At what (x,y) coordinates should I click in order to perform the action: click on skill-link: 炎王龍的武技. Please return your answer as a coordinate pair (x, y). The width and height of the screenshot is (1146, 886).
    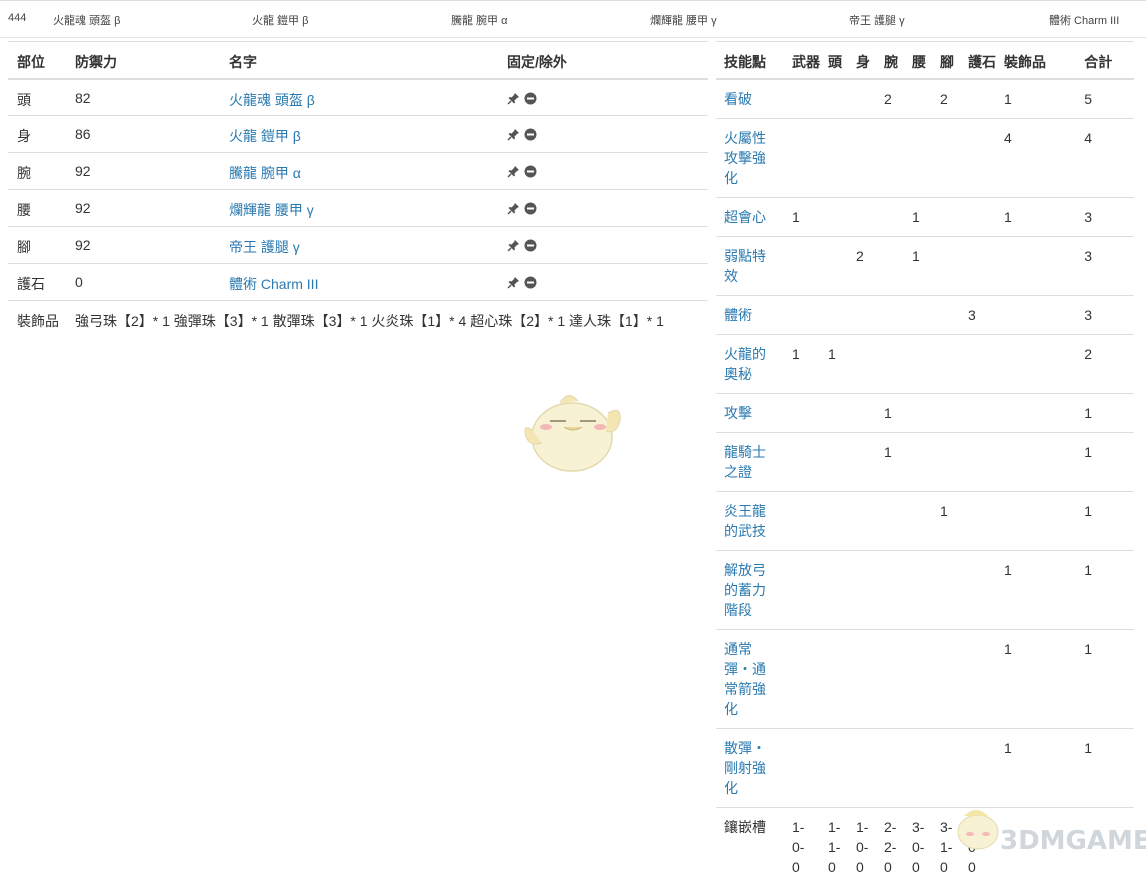
    Looking at the image, I should click on (745, 521).